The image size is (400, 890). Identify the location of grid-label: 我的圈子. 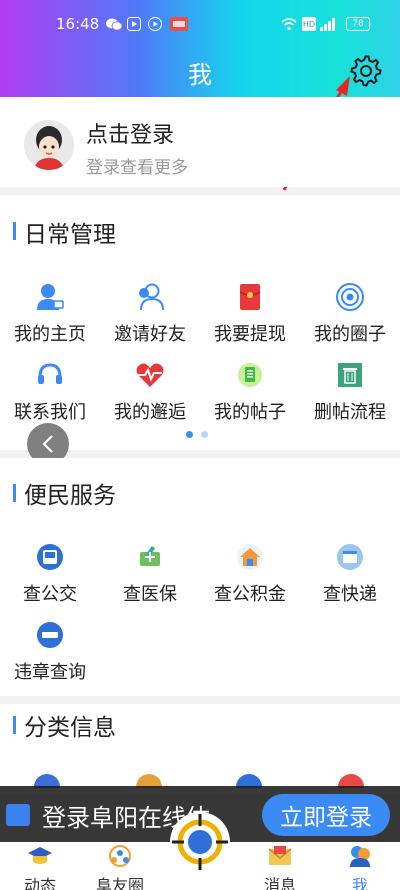
(350, 334).